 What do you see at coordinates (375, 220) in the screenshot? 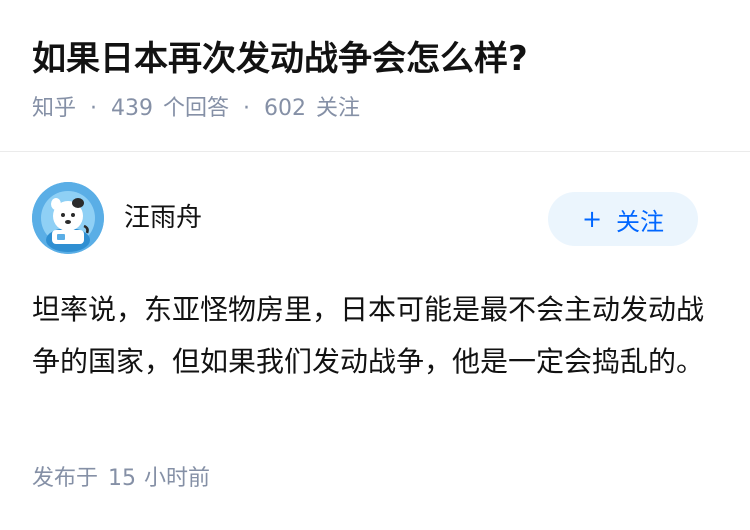
I see `author-row: 汪雨舟 + 关注` at bounding box center [375, 220].